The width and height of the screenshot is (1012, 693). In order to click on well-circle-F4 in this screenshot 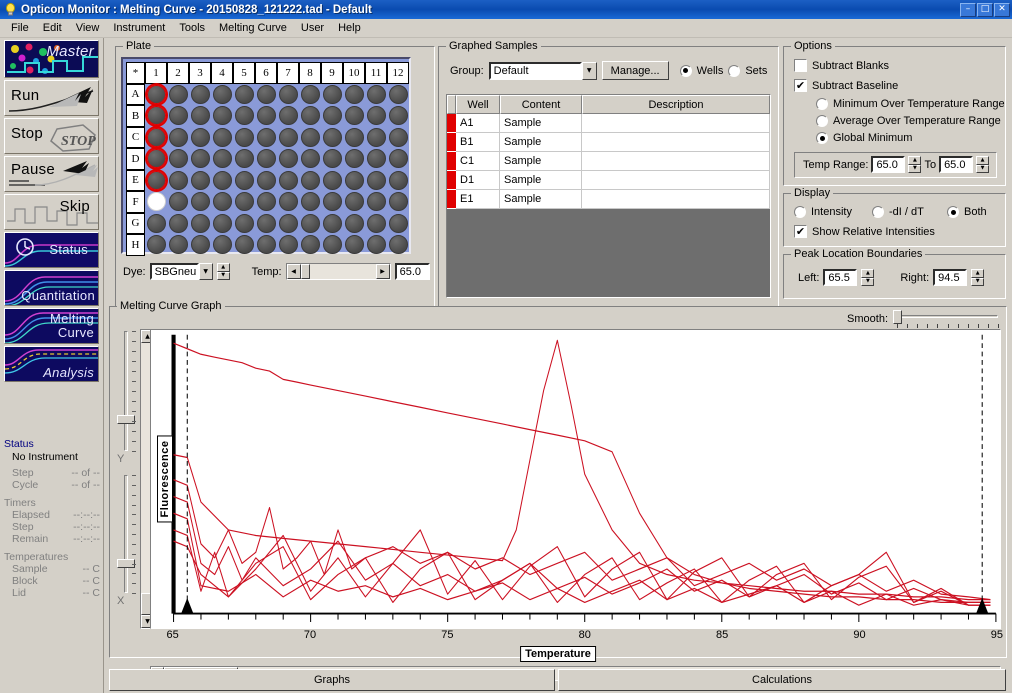, I will do `click(222, 202)`.